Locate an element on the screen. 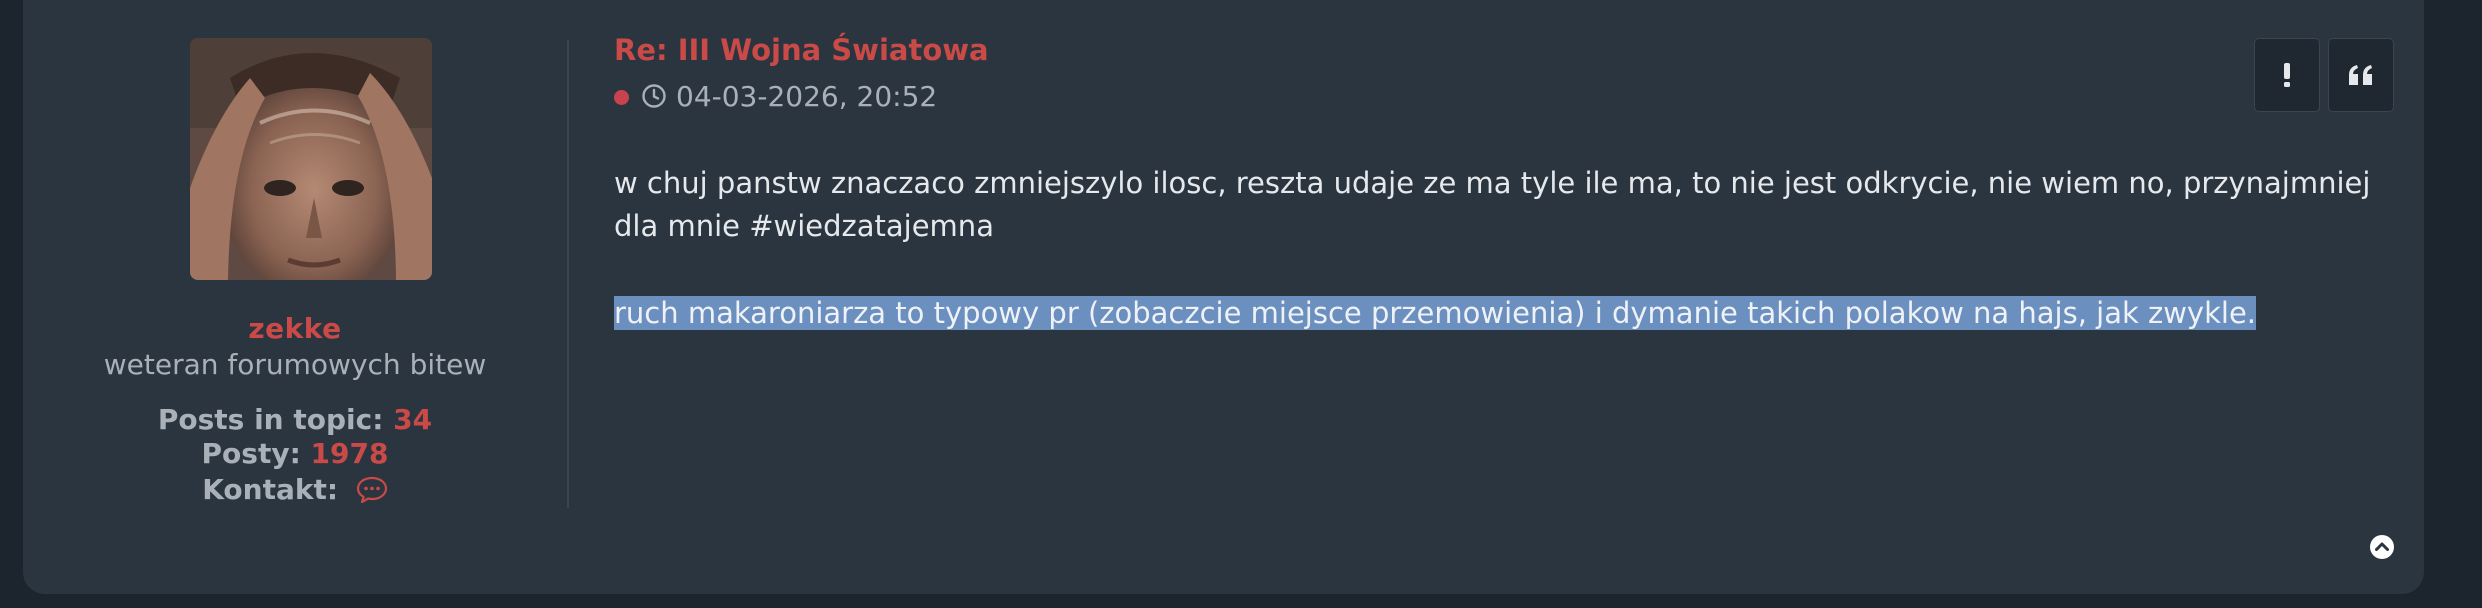 The height and width of the screenshot is (608, 2482). posts-in-topic-stat: Posts in topic: 34 is located at coordinates (295, 419).